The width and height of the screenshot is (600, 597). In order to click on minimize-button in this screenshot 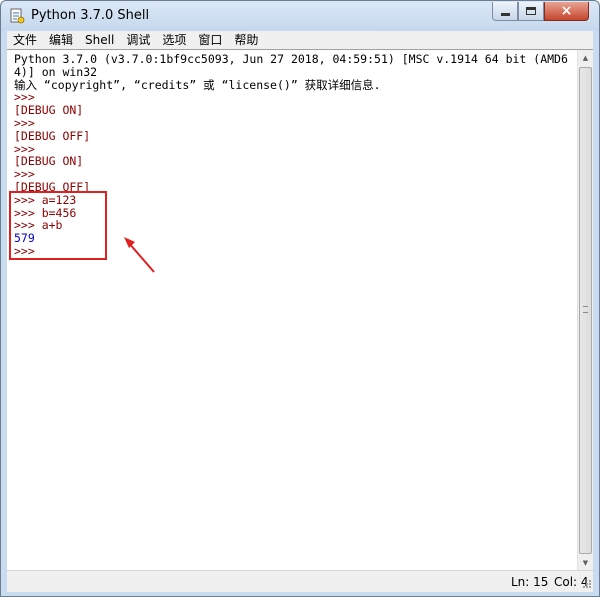, I will do `click(505, 11)`.